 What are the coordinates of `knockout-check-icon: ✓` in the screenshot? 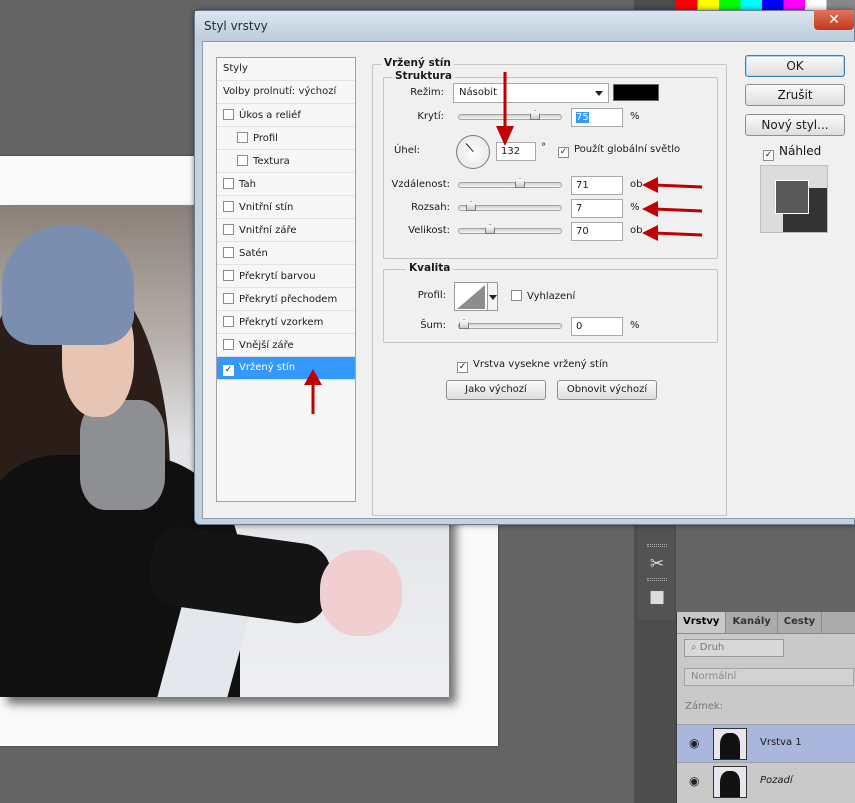 It's located at (462, 367).